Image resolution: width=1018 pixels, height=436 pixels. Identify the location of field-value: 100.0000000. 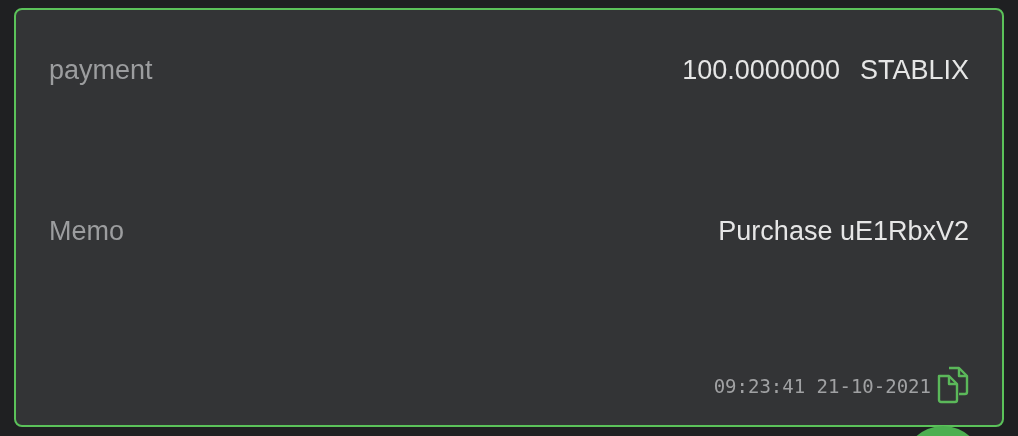
(761, 70).